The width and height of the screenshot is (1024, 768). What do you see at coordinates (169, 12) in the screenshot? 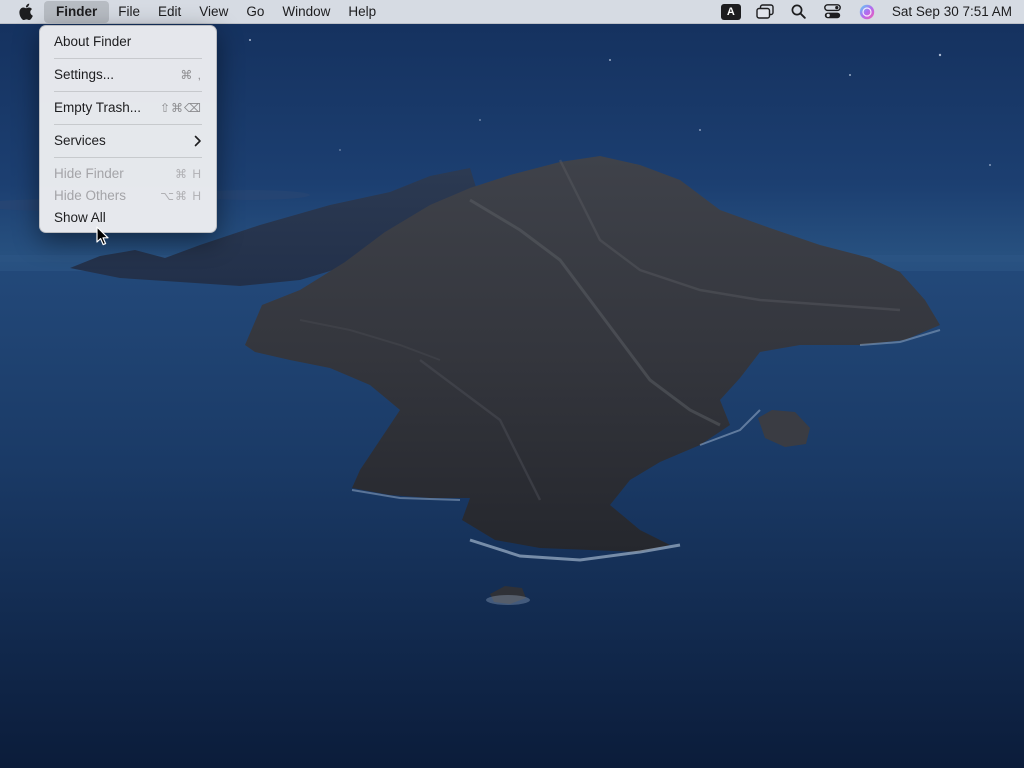
I see `menu-edit: Edit` at bounding box center [169, 12].